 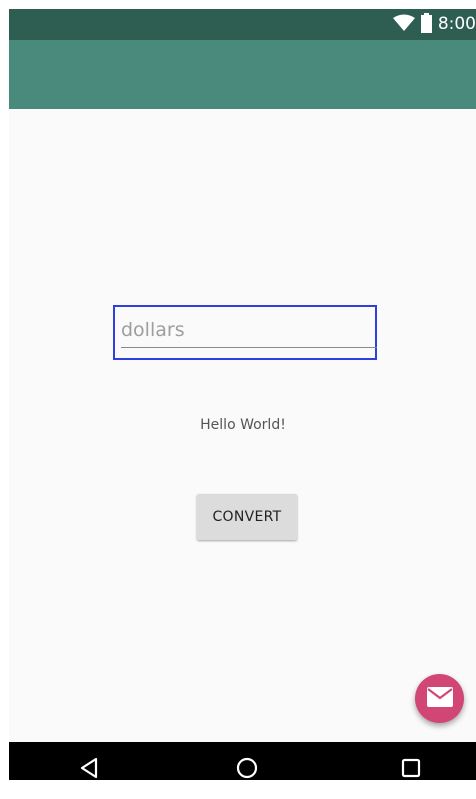 What do you see at coordinates (403, 25) in the screenshot?
I see `wifi-icon` at bounding box center [403, 25].